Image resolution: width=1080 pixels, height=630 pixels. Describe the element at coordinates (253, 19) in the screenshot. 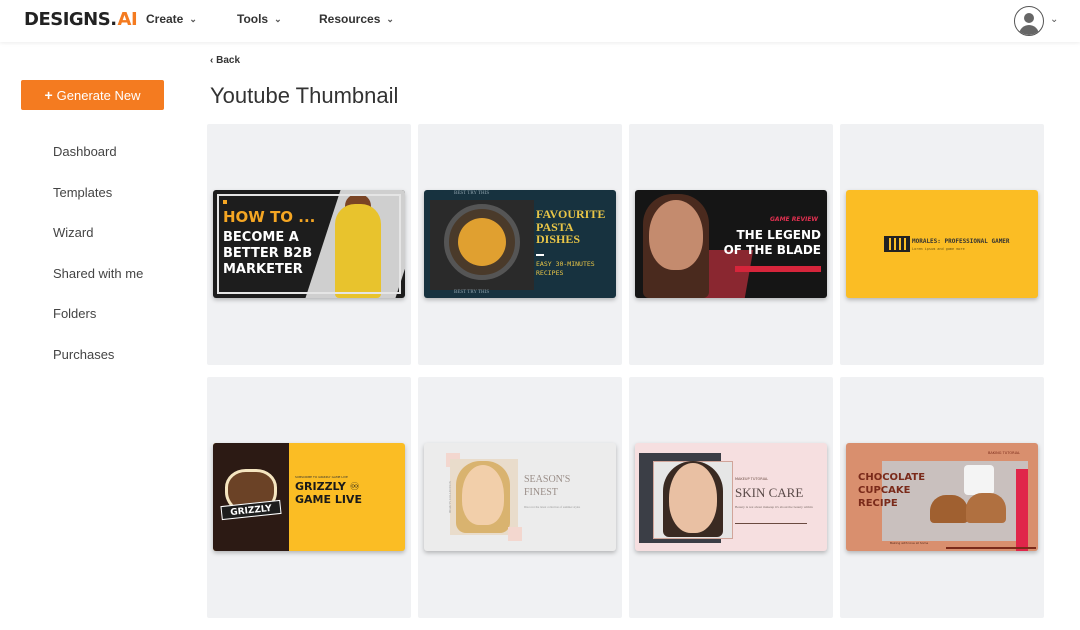

I see `nav-tools-label: Tools` at that location.